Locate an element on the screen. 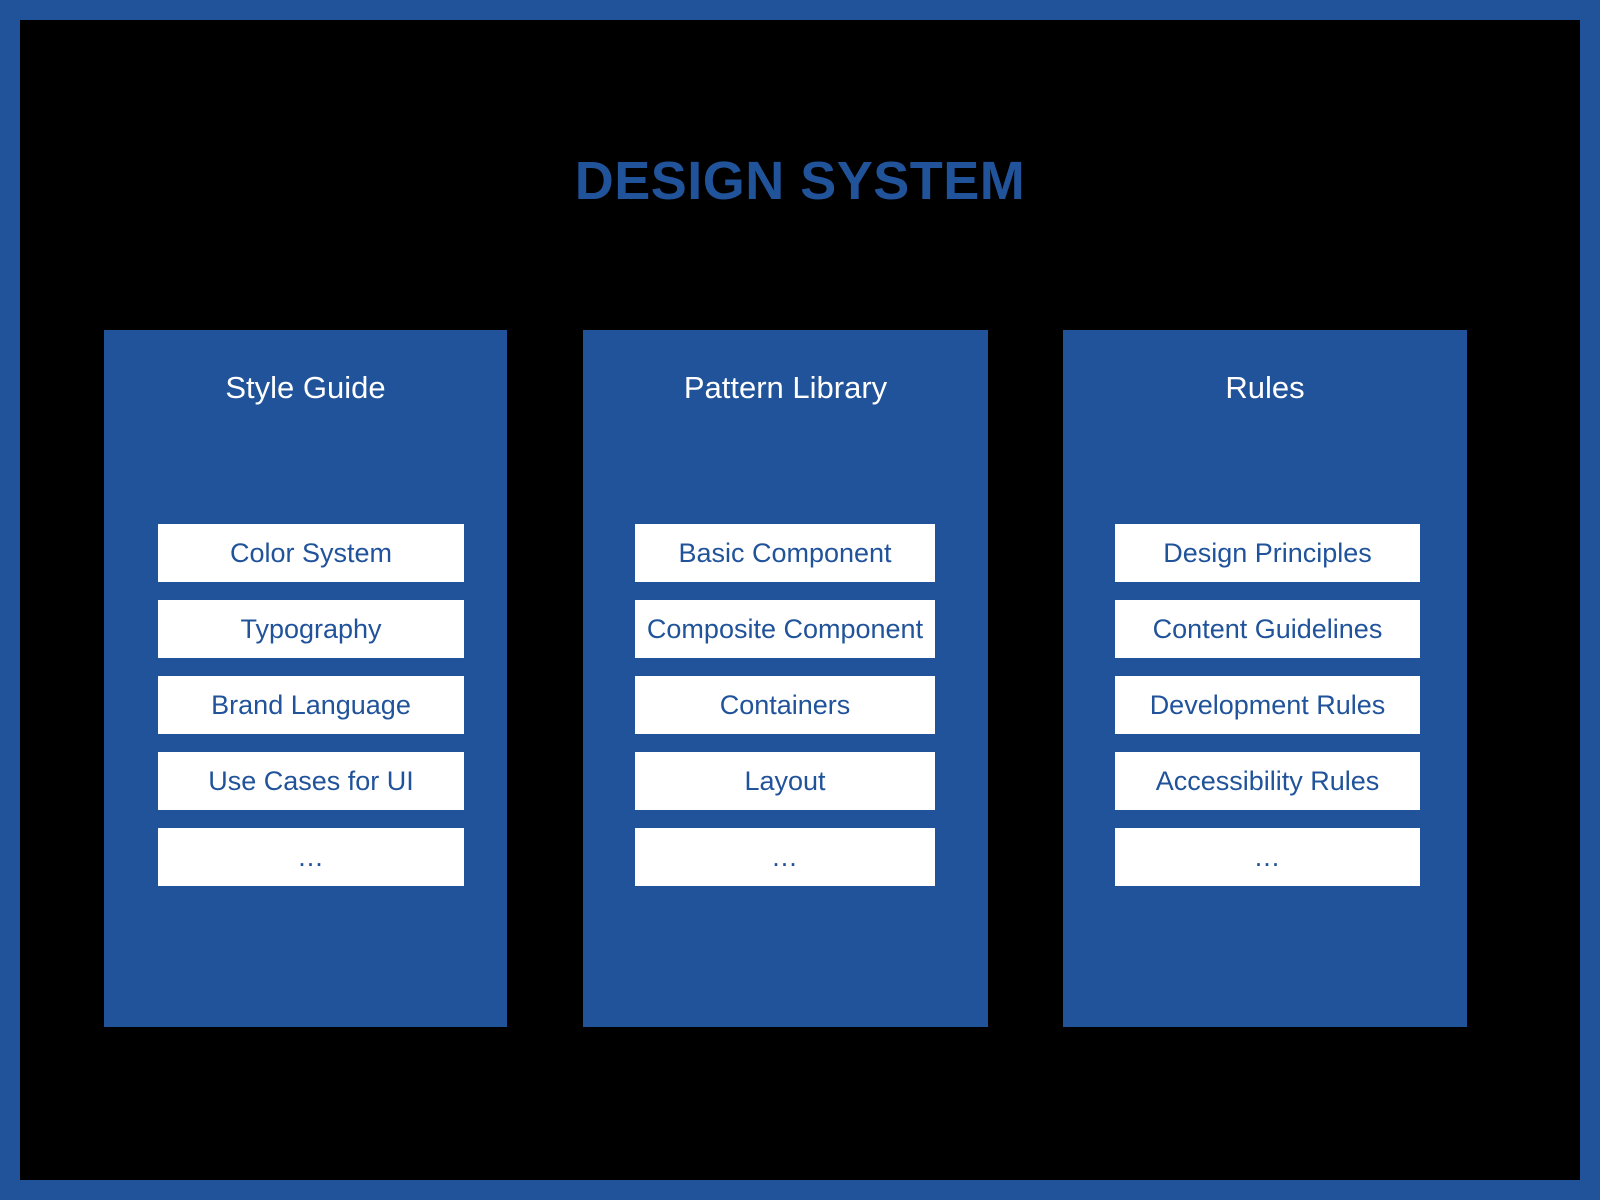  list-item: Composite Component is located at coordinates (785, 629).